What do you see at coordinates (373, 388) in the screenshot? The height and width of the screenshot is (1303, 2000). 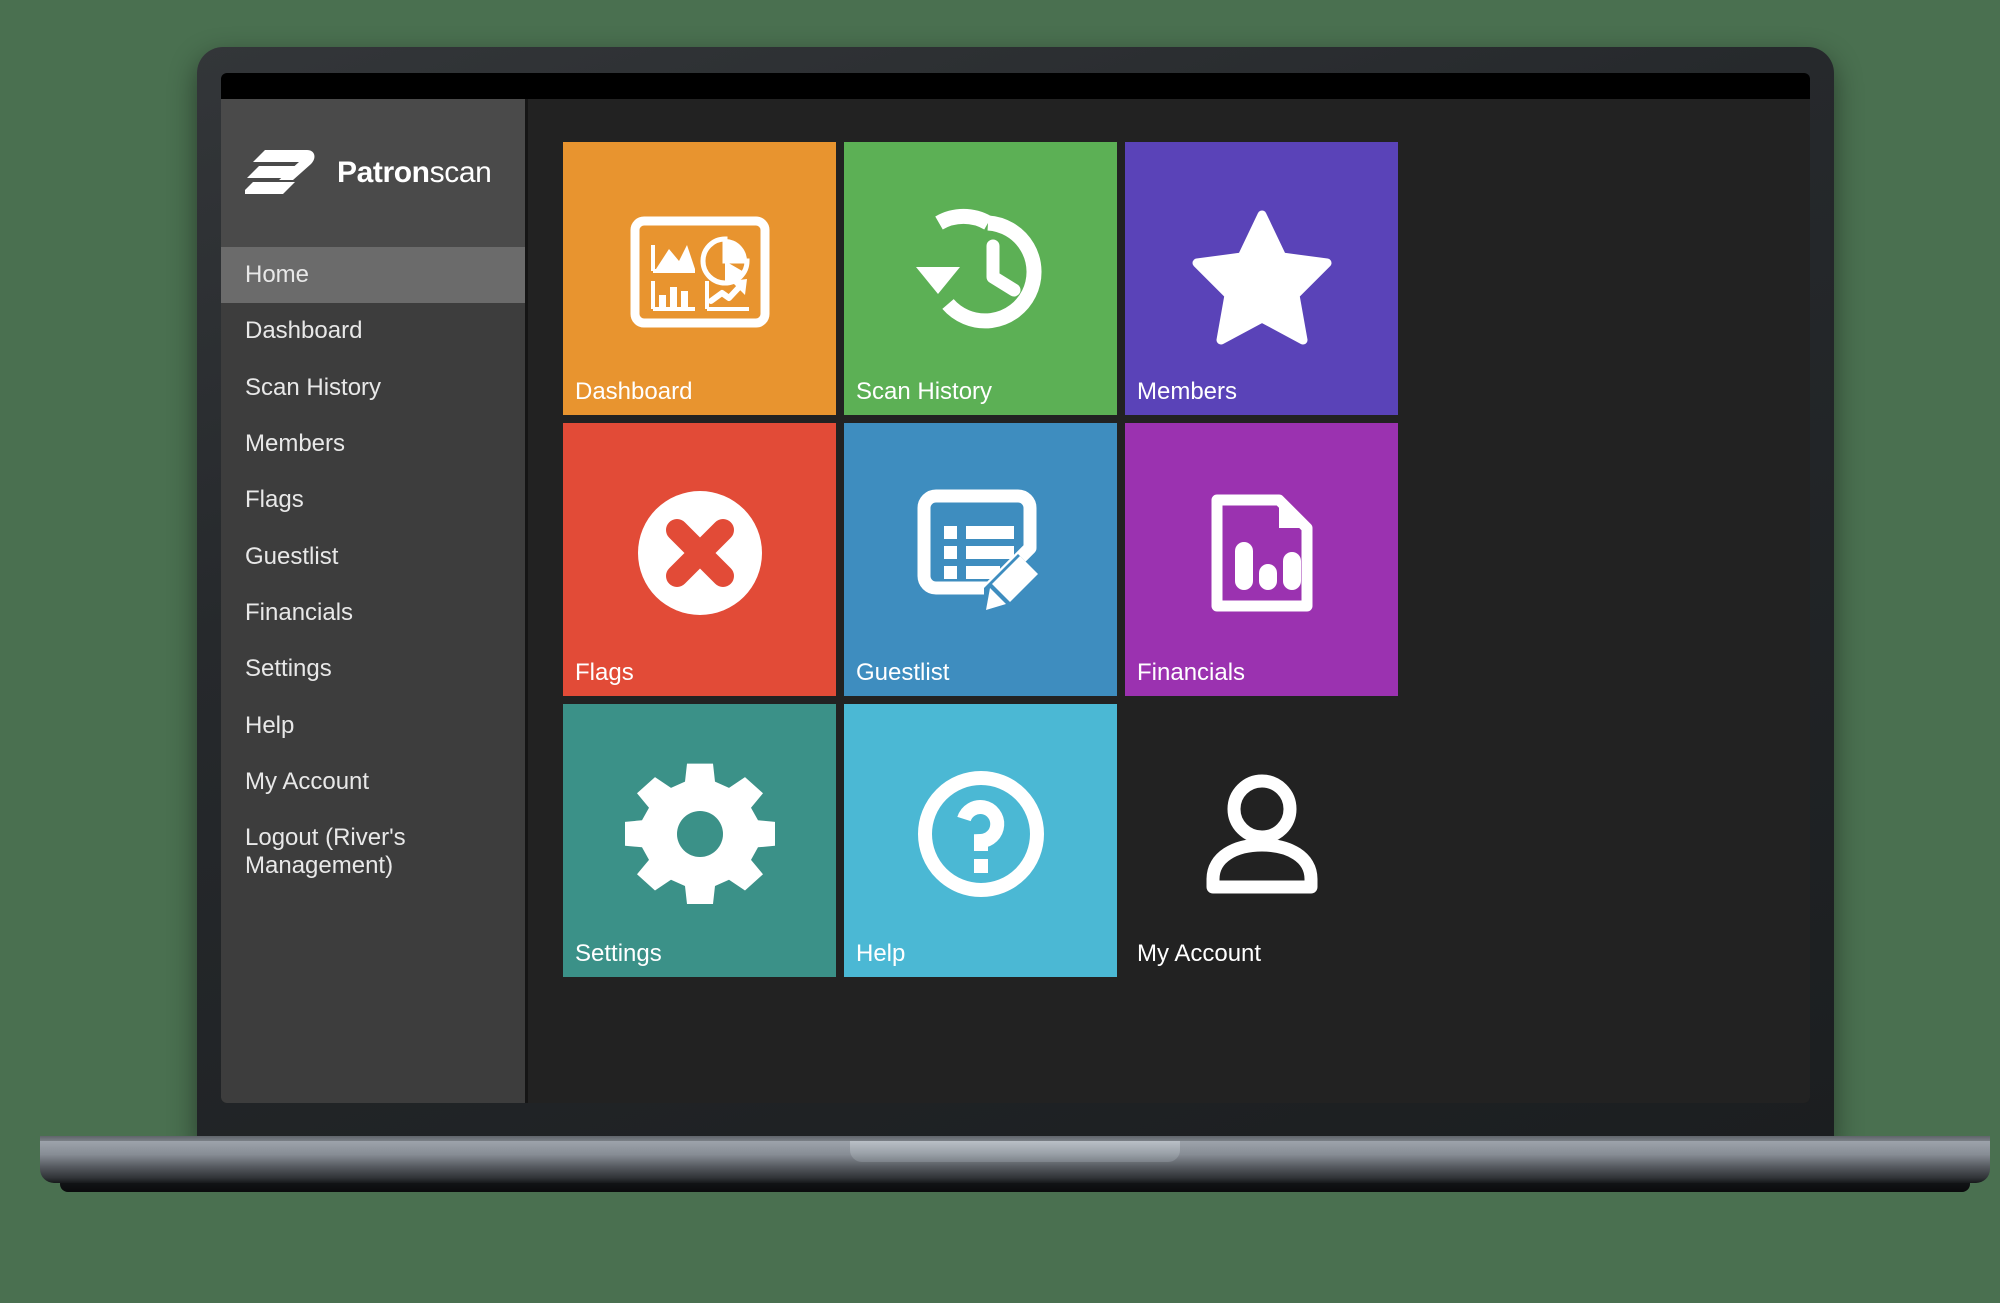 I see `sidebar-item-scan-history: Scan History` at bounding box center [373, 388].